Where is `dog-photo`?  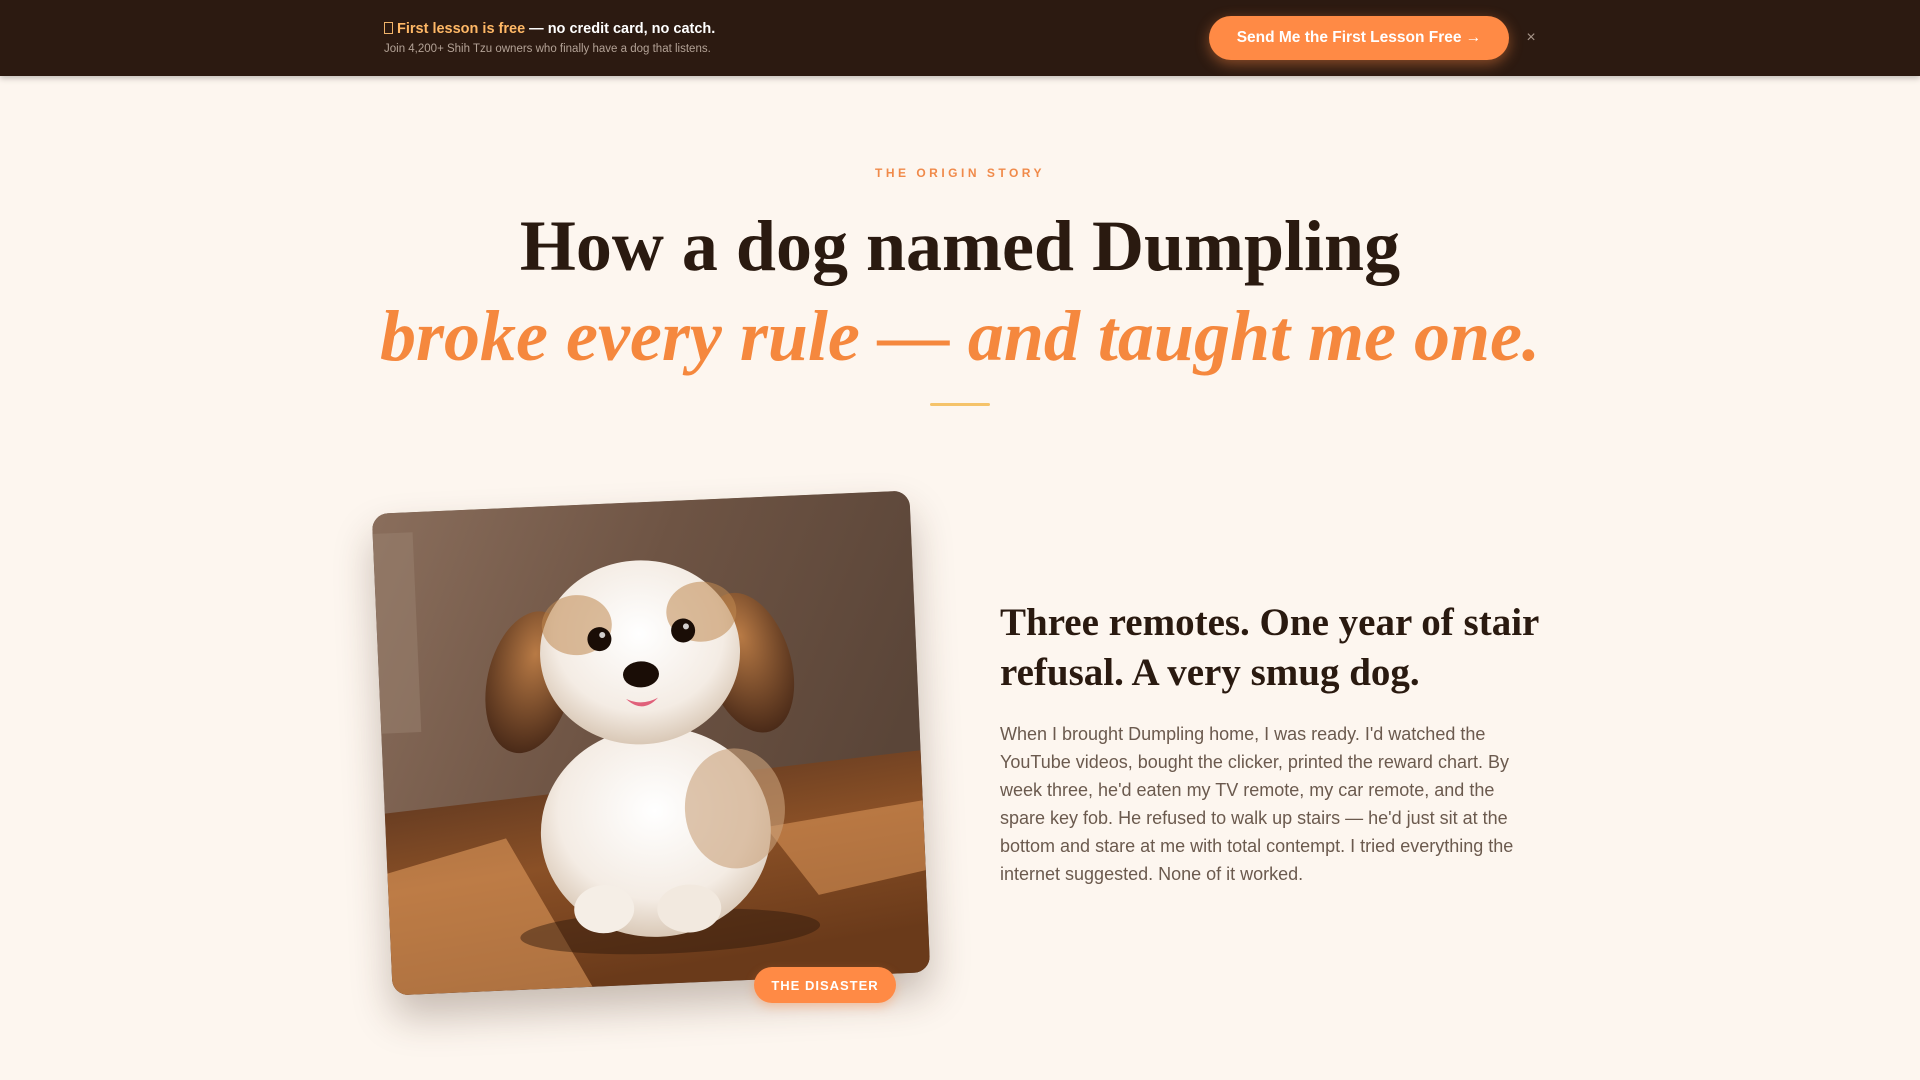
dog-photo is located at coordinates (651, 743).